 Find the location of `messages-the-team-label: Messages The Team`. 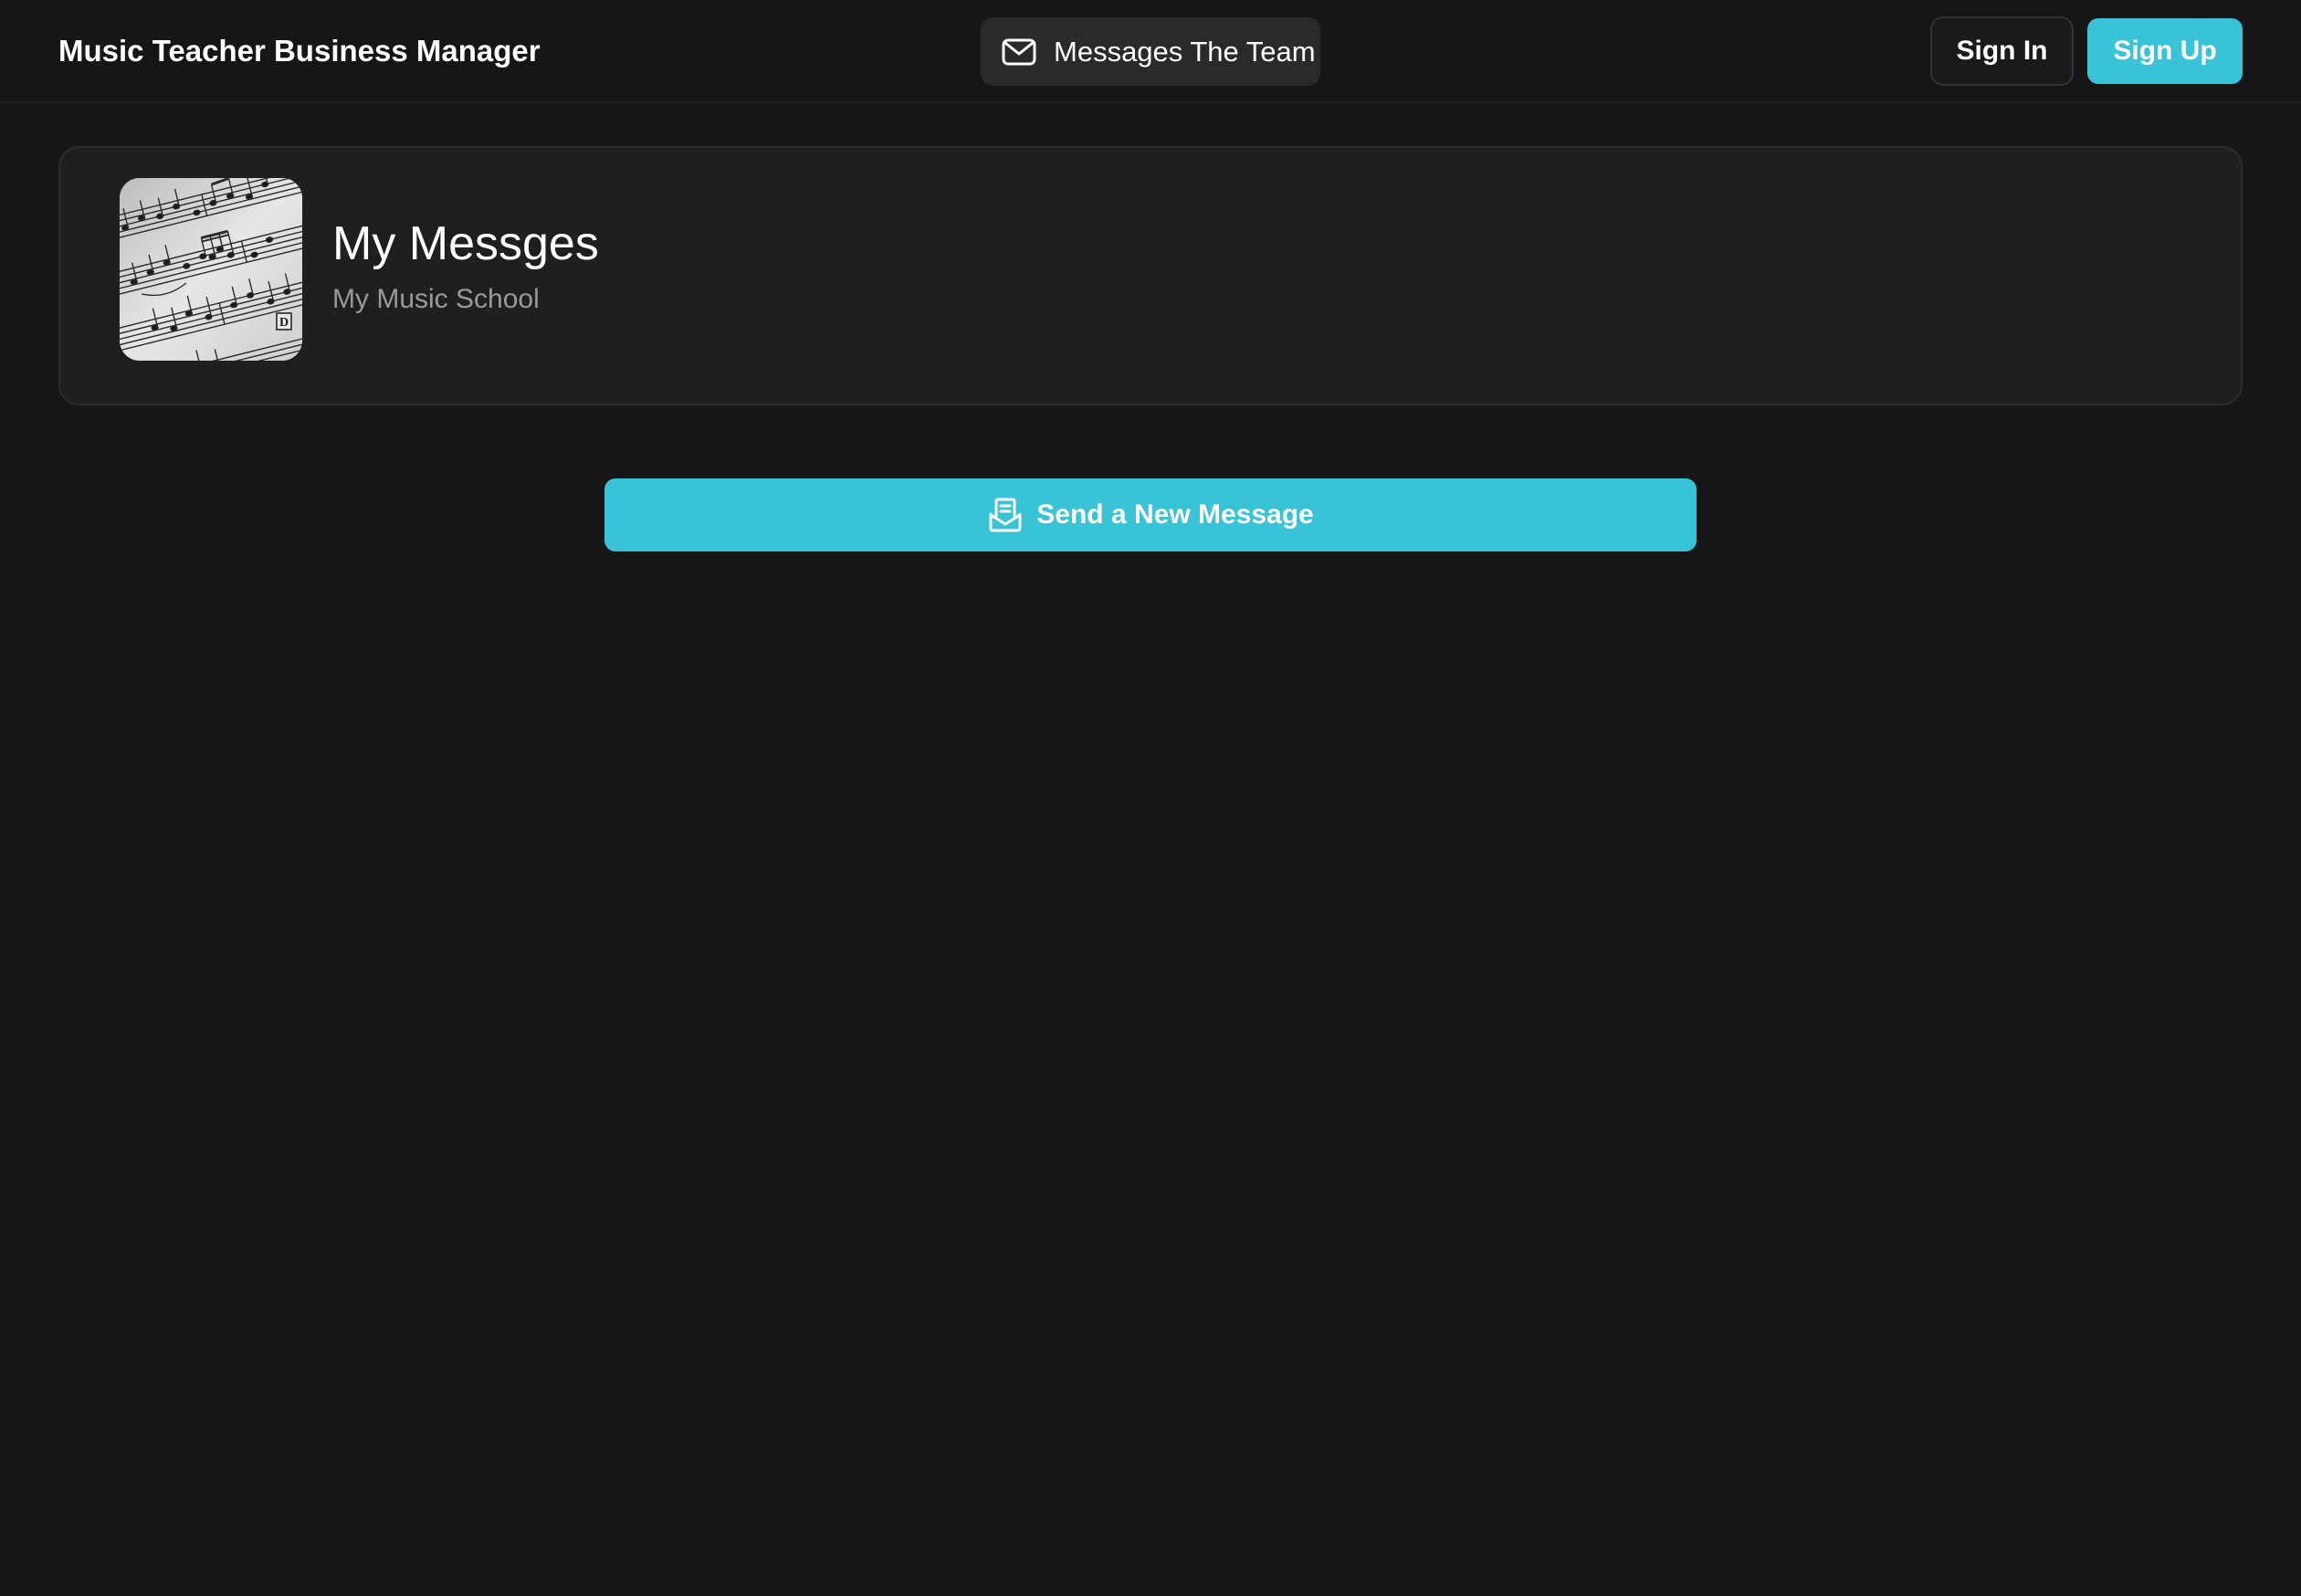

messages-the-team-label: Messages The Team is located at coordinates (1185, 52).